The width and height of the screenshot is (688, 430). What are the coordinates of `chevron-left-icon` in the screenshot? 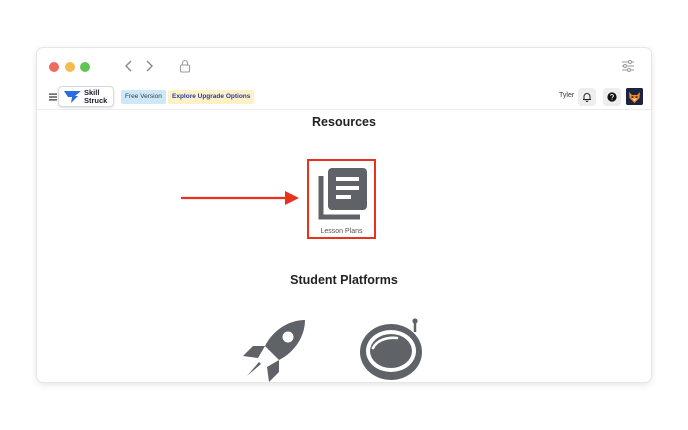 It's located at (129, 66).